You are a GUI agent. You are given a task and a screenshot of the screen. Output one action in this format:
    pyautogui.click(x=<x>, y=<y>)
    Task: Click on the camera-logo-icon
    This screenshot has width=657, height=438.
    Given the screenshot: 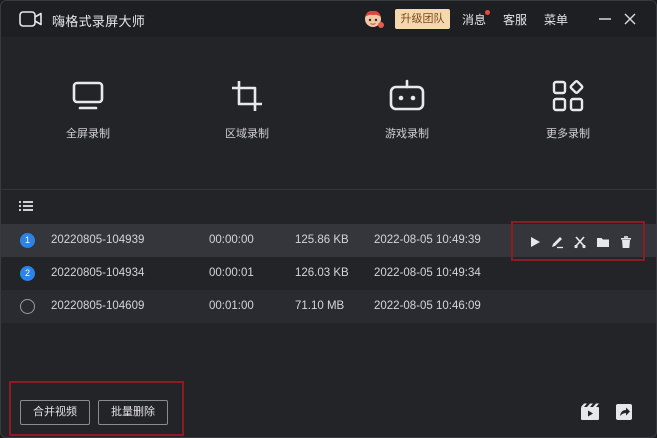 What is the action you would take?
    pyautogui.click(x=30, y=19)
    